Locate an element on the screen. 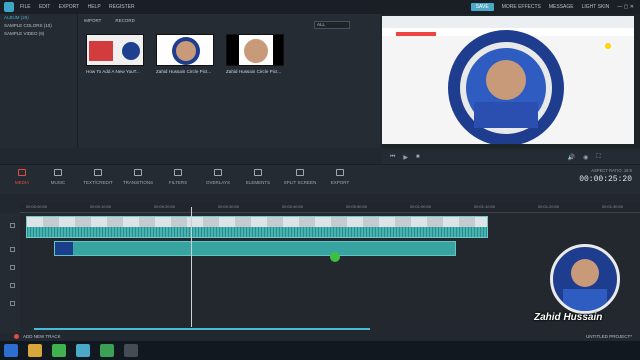 This screenshot has height=360, width=640. tool-overlays: OVERLAYS is located at coordinates (218, 177).